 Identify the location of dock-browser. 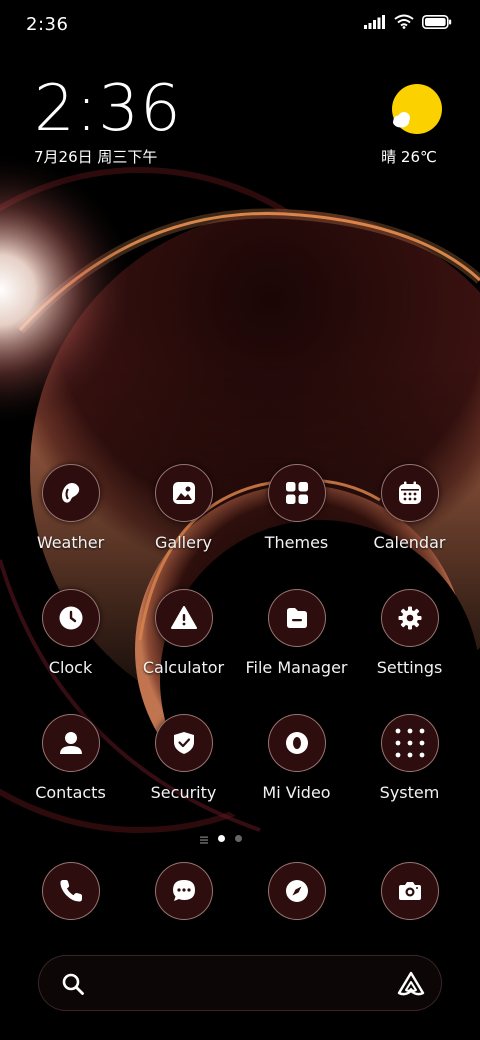
(296, 891).